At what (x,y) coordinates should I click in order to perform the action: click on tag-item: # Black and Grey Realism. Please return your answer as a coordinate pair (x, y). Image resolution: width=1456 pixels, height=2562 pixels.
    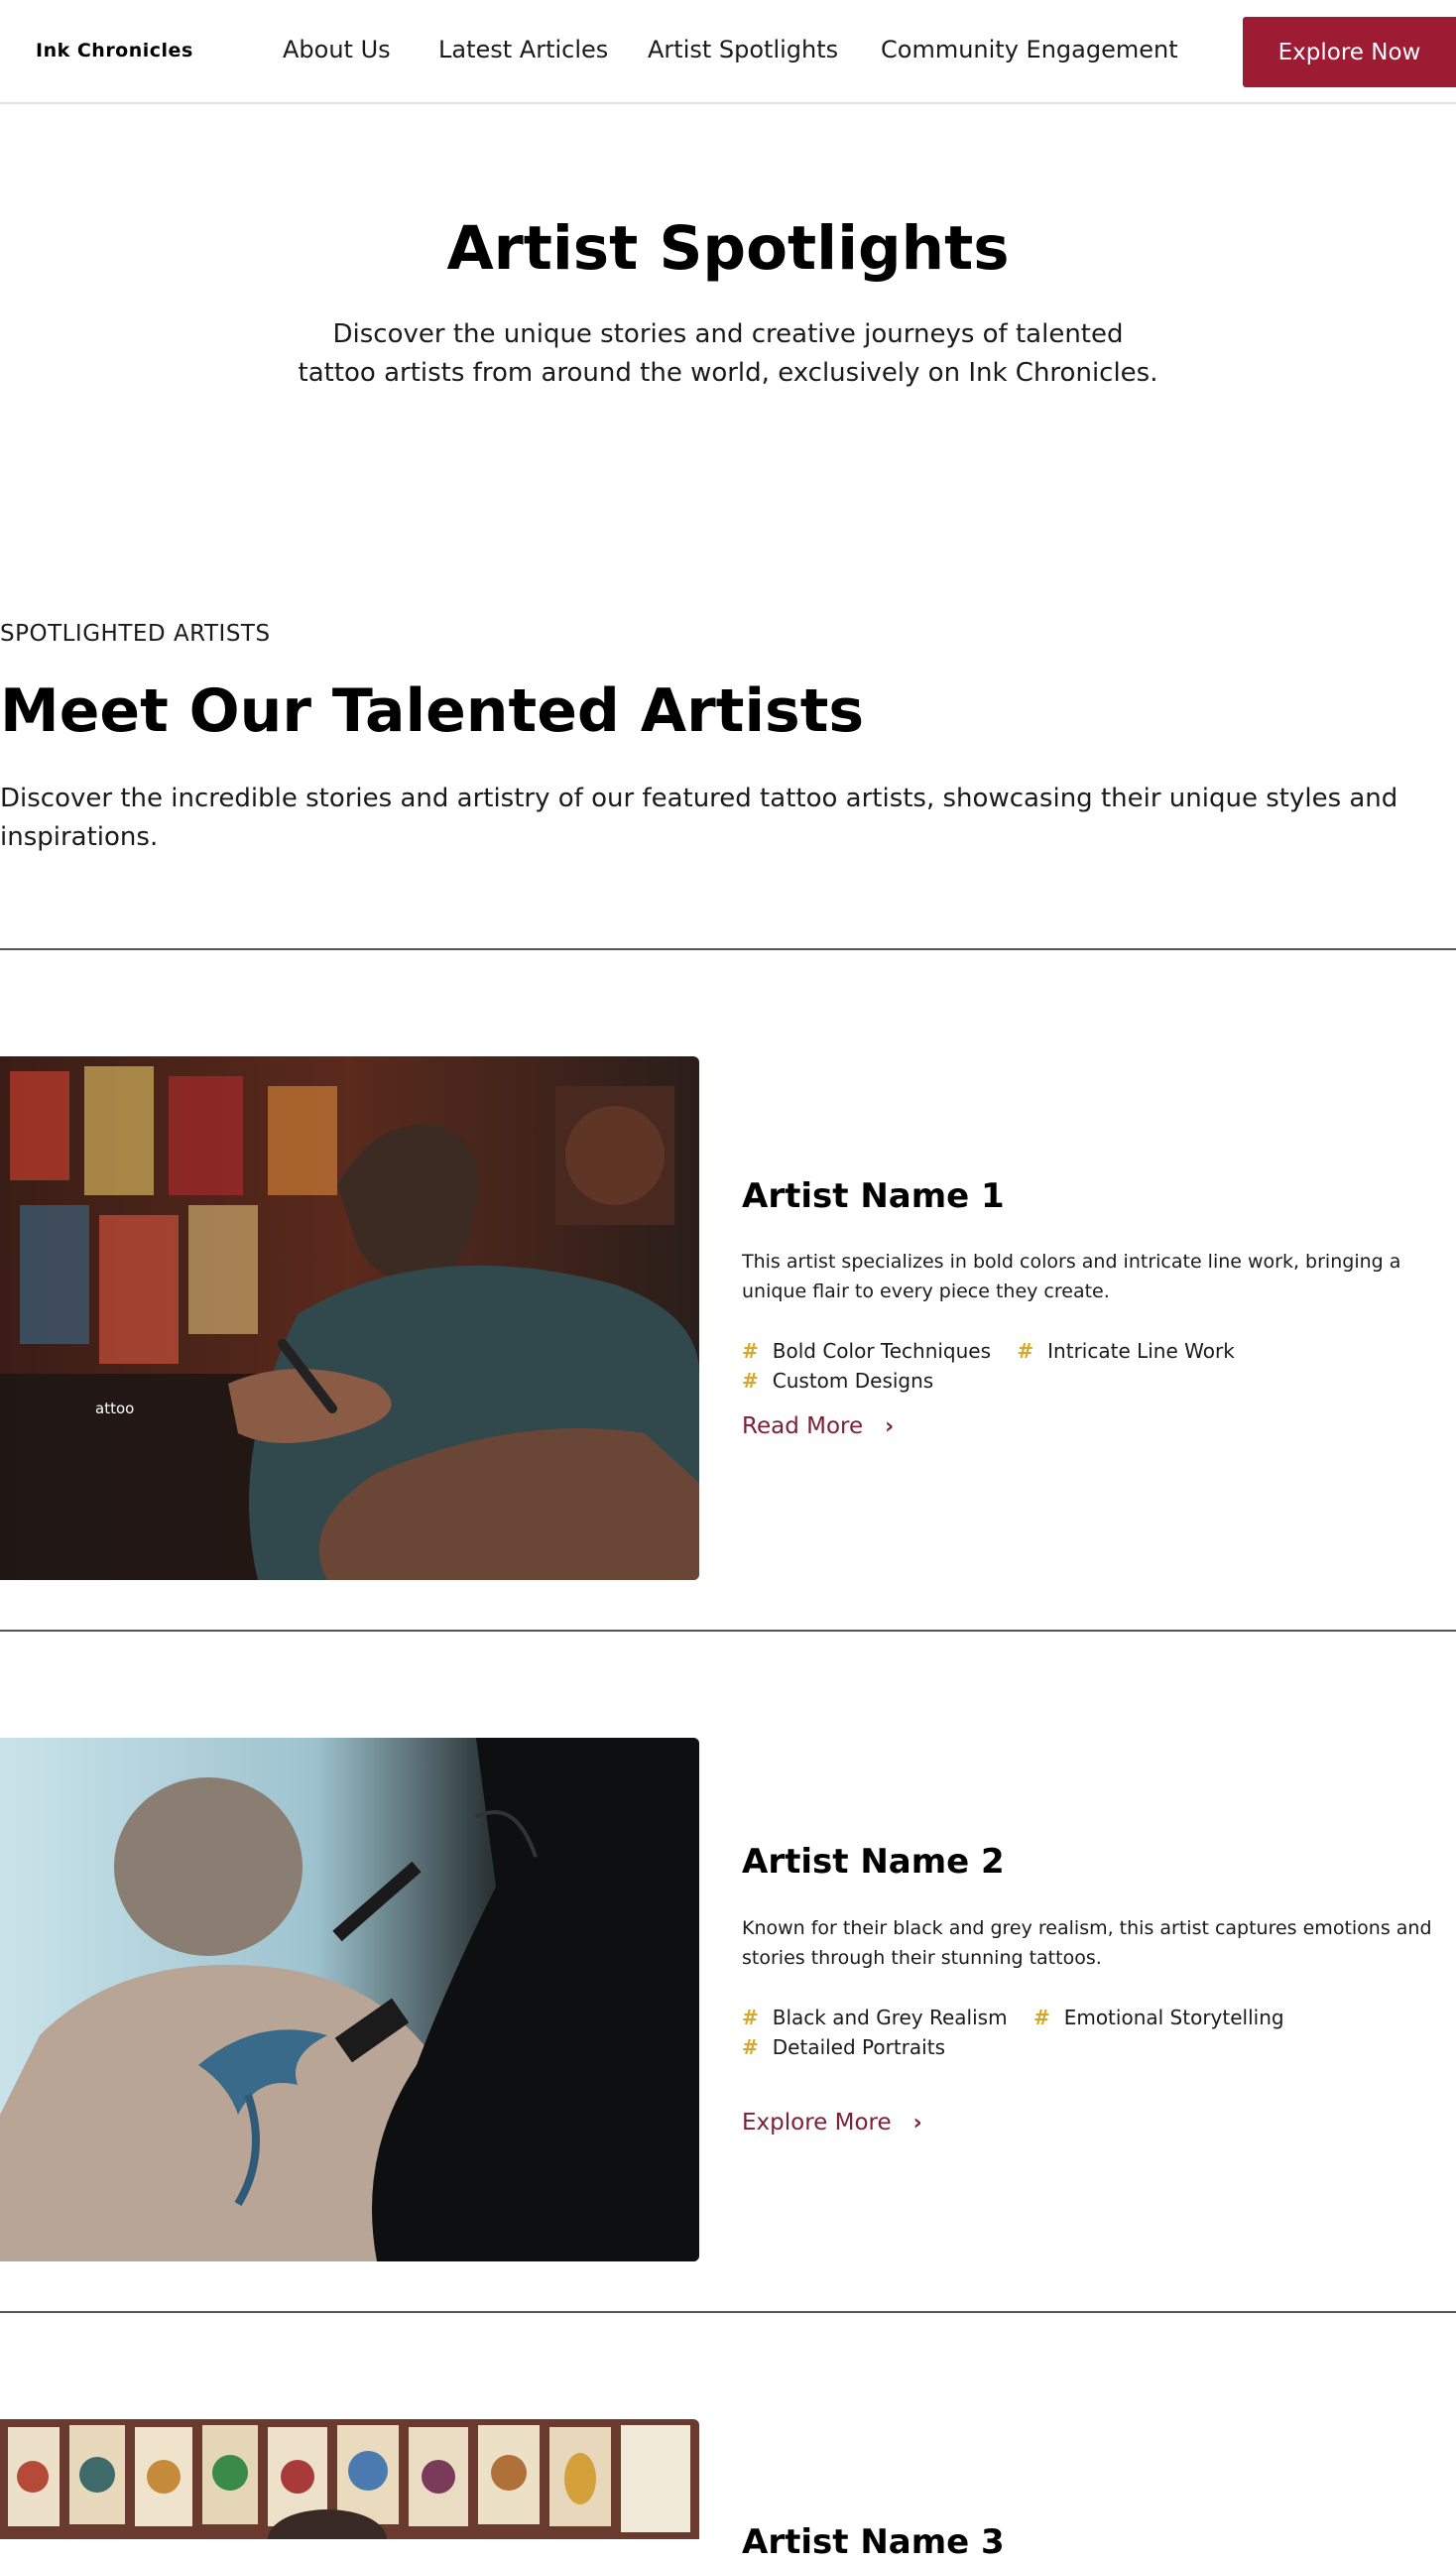
    Looking at the image, I should click on (875, 2017).